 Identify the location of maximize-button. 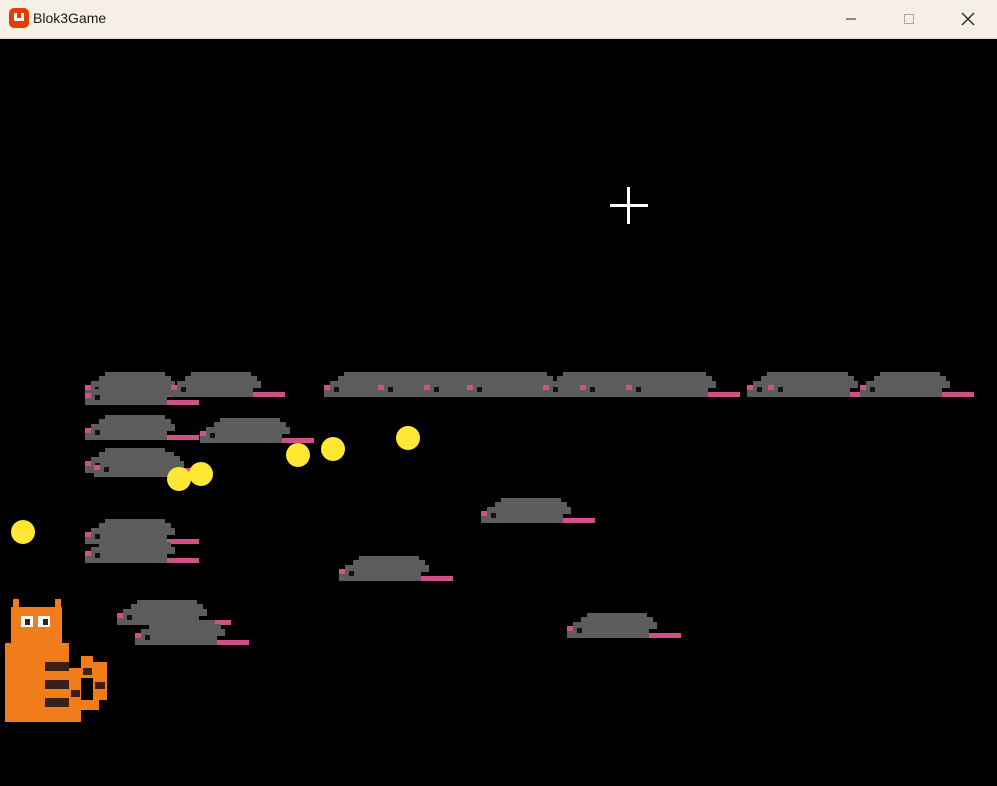
(909, 19).